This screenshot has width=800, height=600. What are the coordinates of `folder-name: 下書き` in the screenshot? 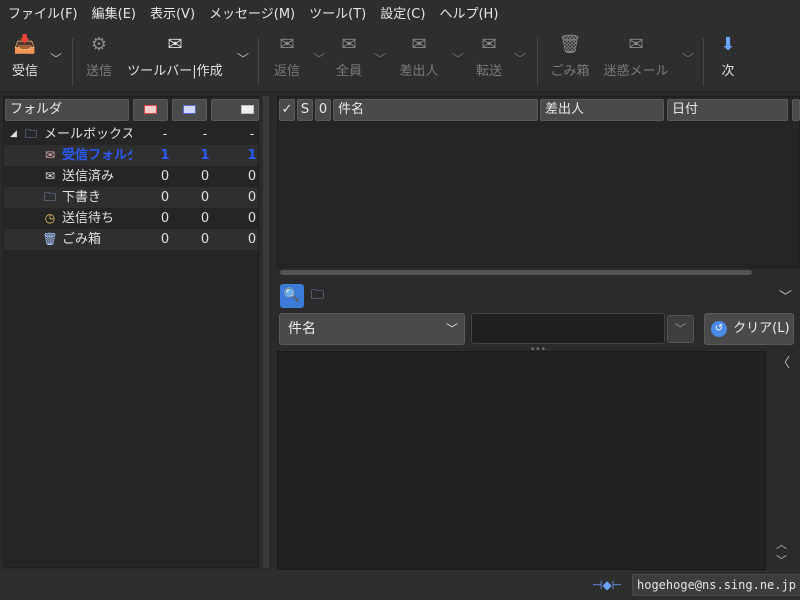 It's located at (82, 197).